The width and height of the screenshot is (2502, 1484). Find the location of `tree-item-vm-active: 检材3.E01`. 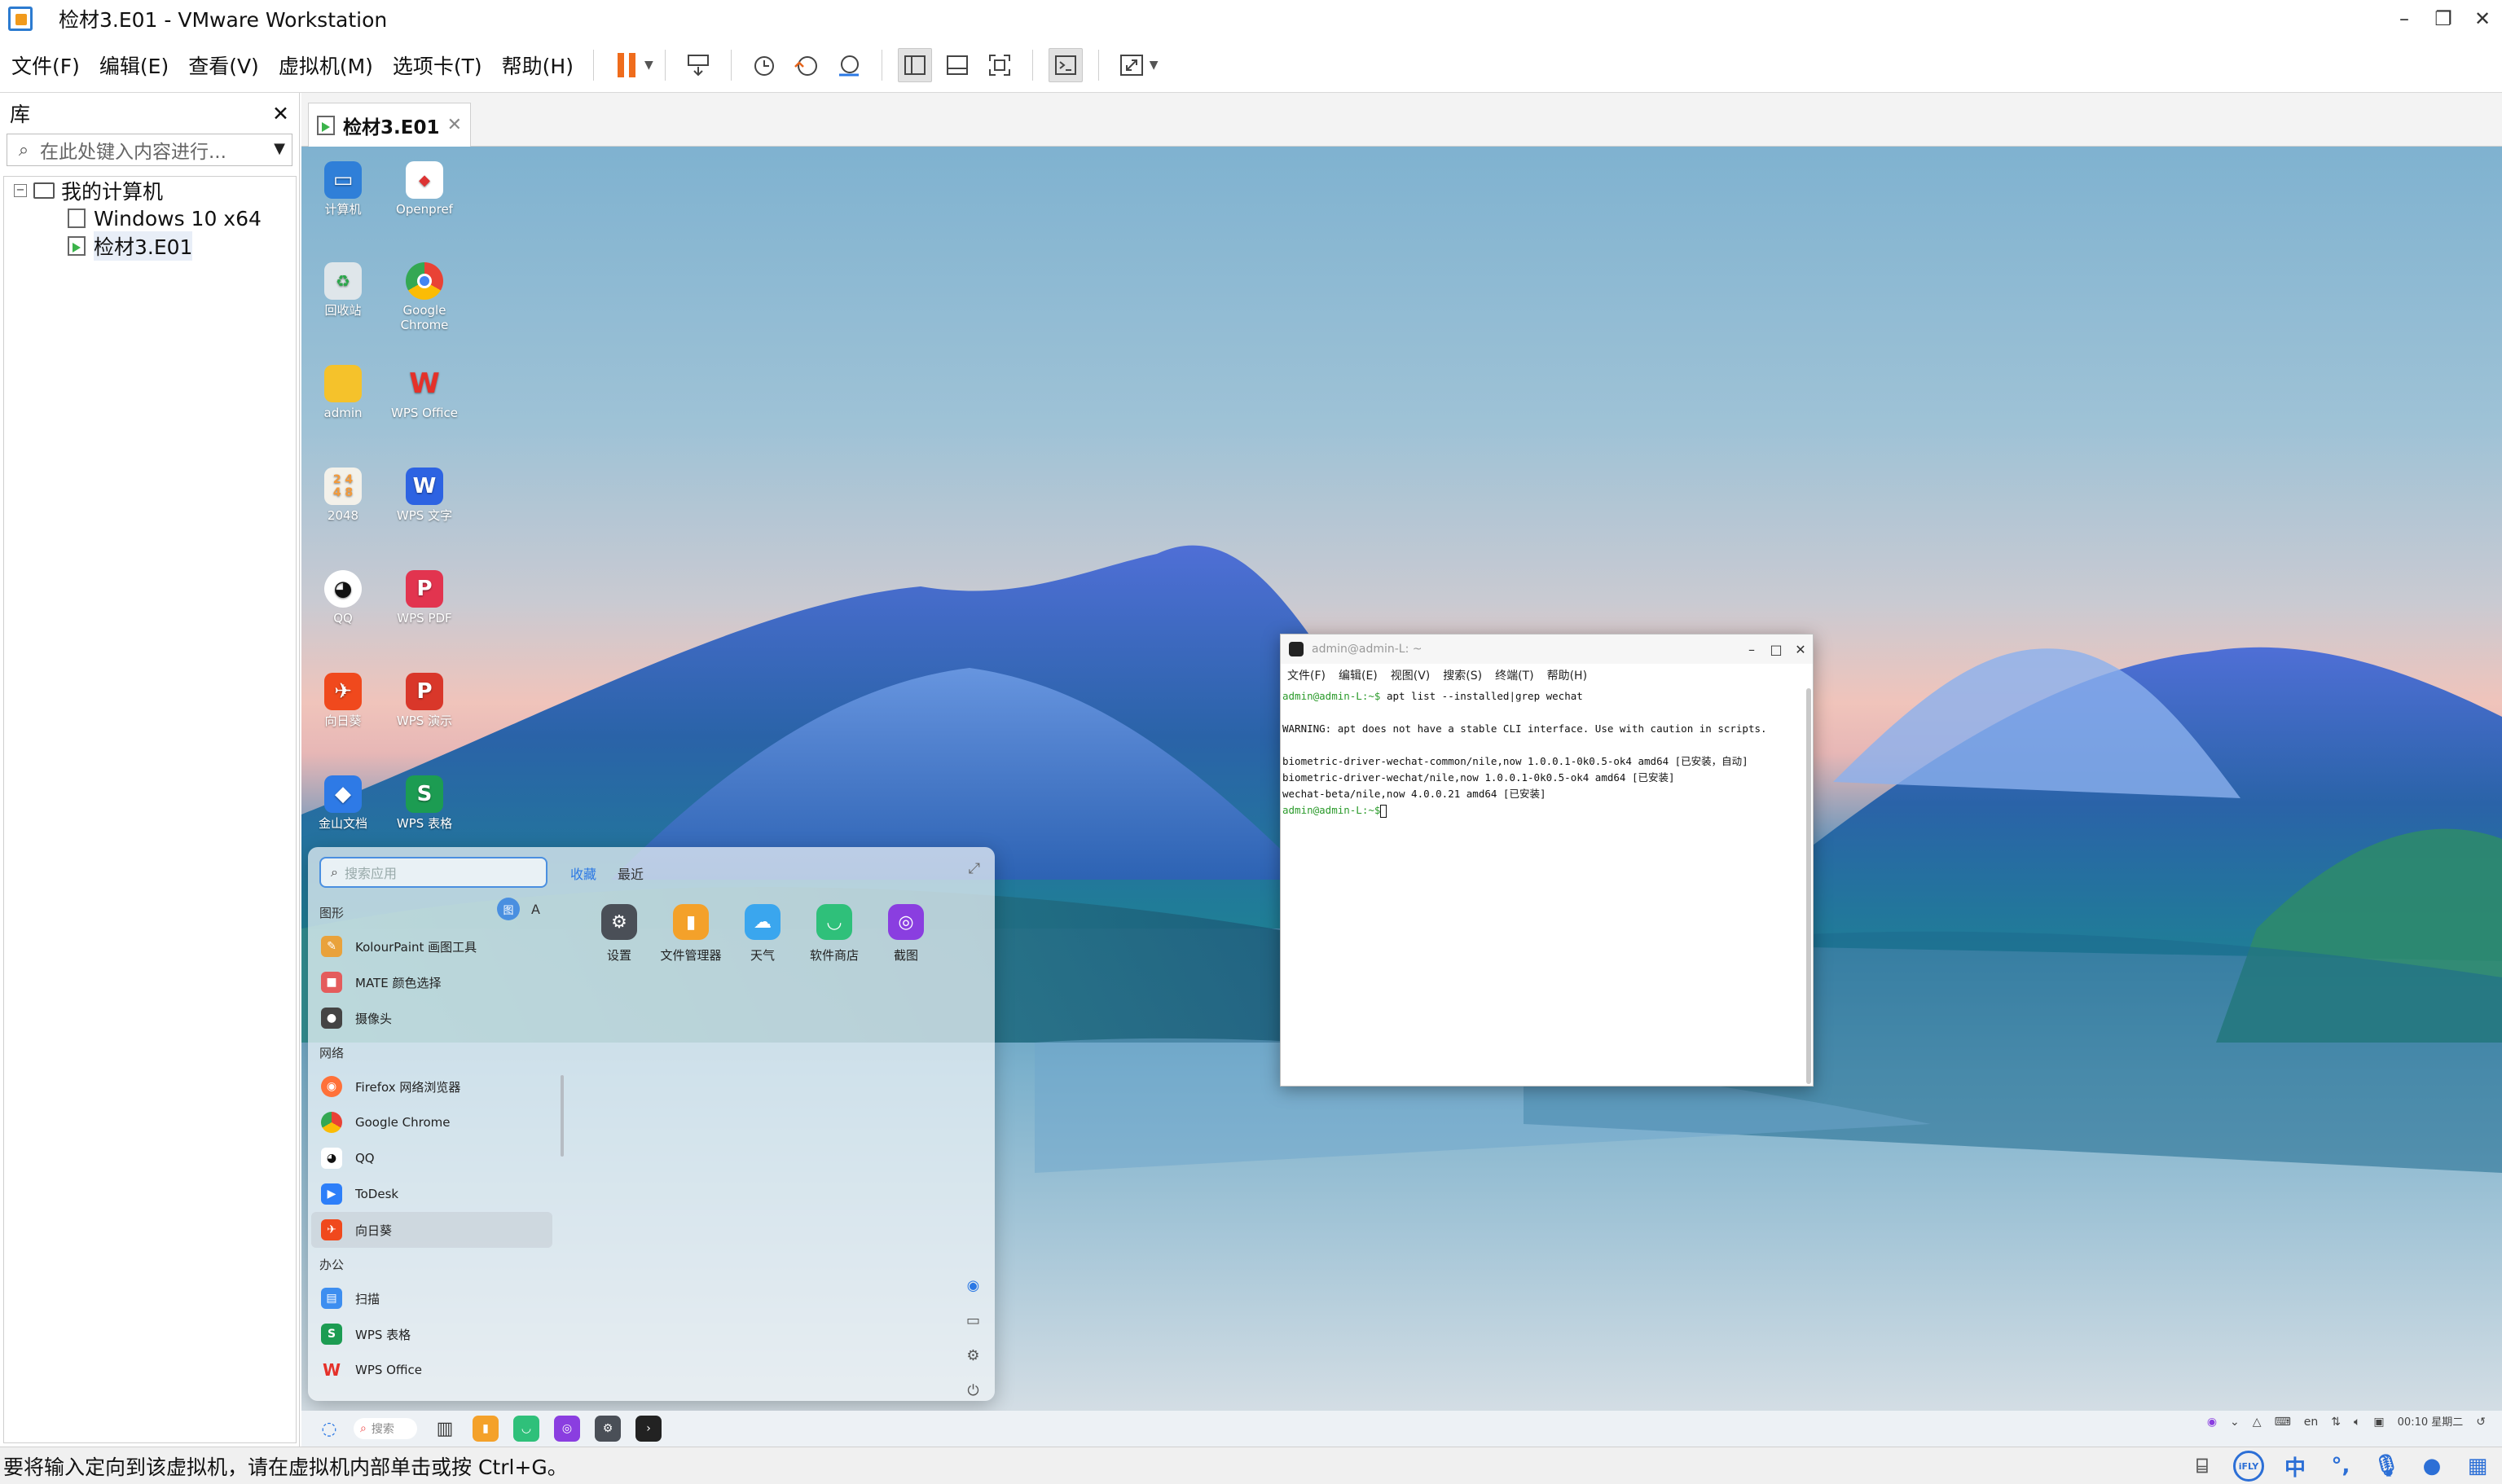

tree-item-vm-active: 检材3.E01 is located at coordinates (150, 246).